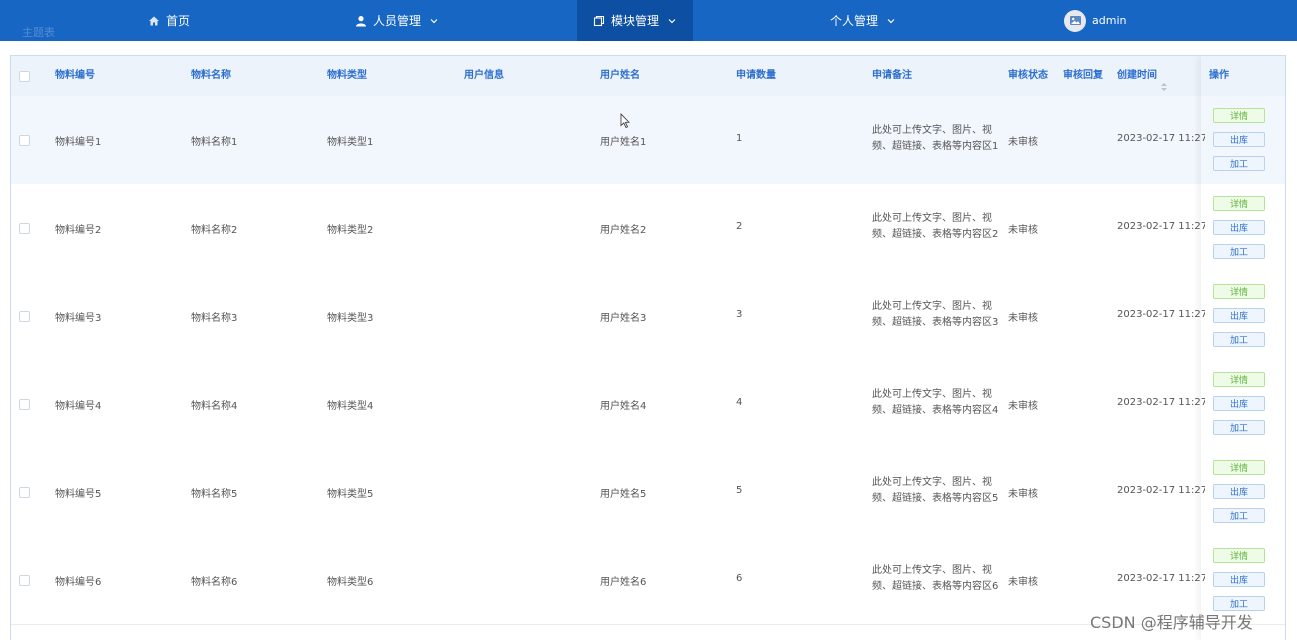 This screenshot has width=1297, height=640. Describe the element at coordinates (154, 21) in the screenshot. I see `home-icon` at that location.